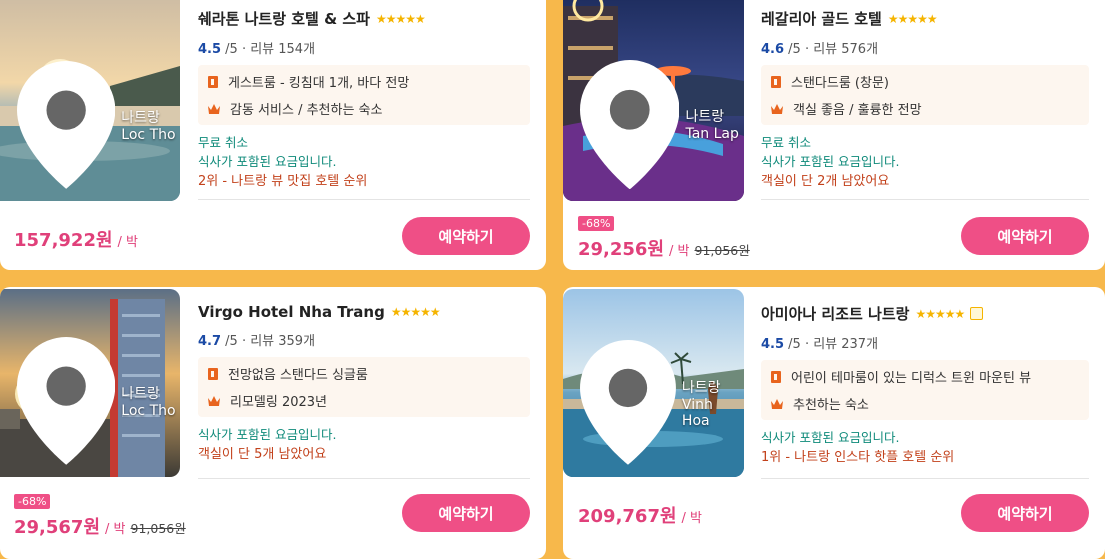 The image size is (1105, 559). I want to click on review-score: 4.5 /5 · 리뷰 154개, so click(364, 47).